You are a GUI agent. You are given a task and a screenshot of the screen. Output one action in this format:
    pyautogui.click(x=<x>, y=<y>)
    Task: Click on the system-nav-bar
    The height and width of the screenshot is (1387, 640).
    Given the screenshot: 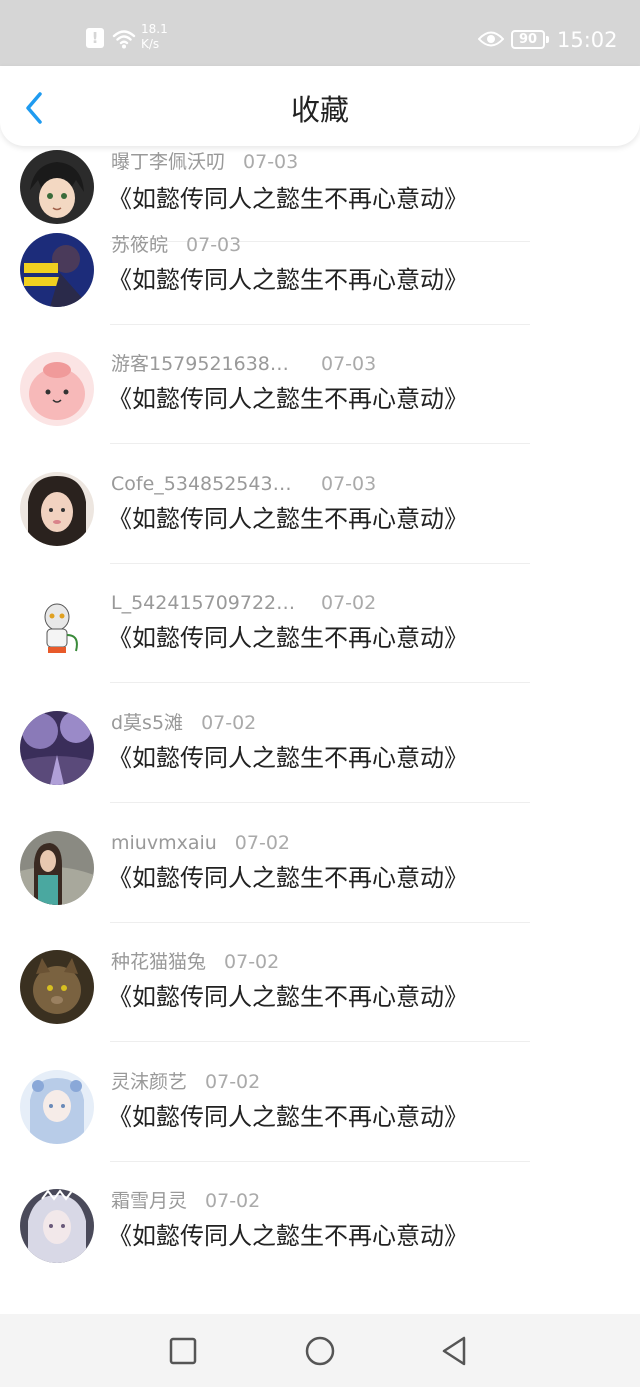 What is the action you would take?
    pyautogui.click(x=320, y=1350)
    